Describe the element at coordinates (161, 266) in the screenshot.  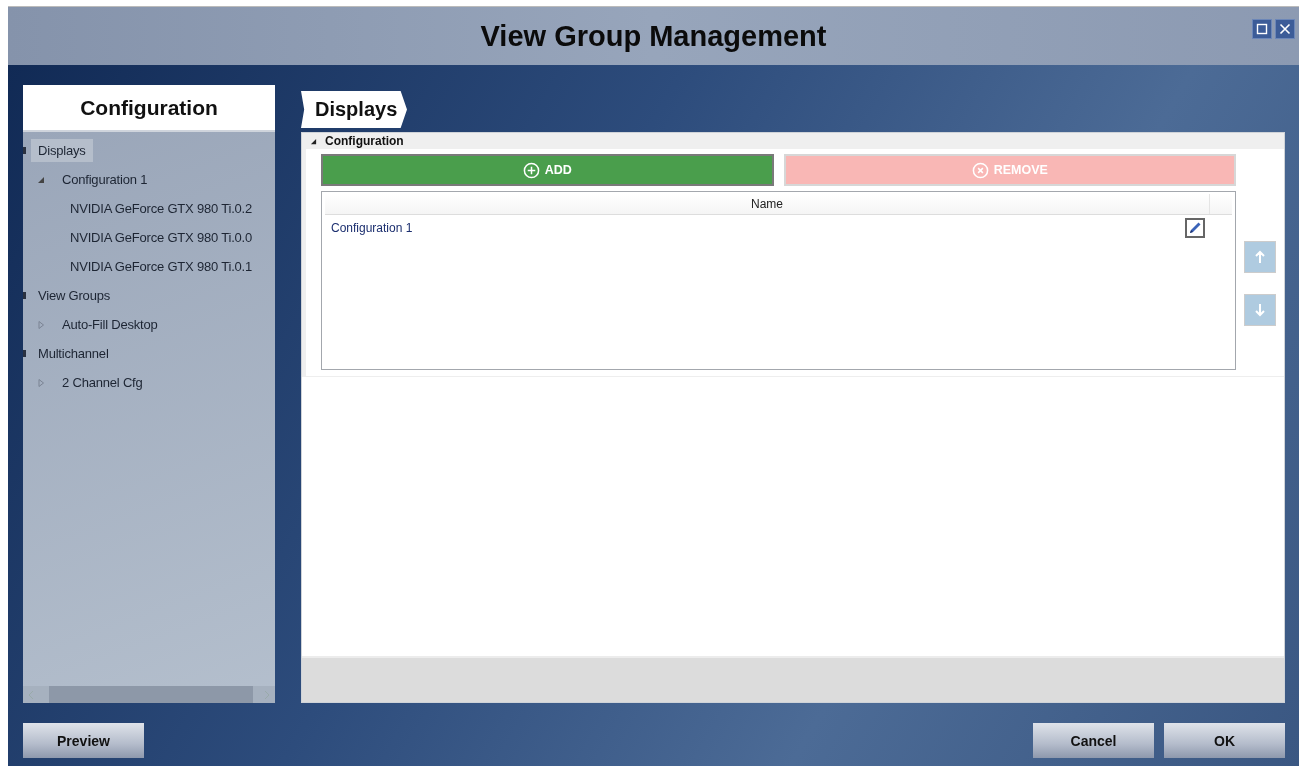
I see `tree-item: NVIDIA GeForce GTX 980 Ti.0.1` at that location.